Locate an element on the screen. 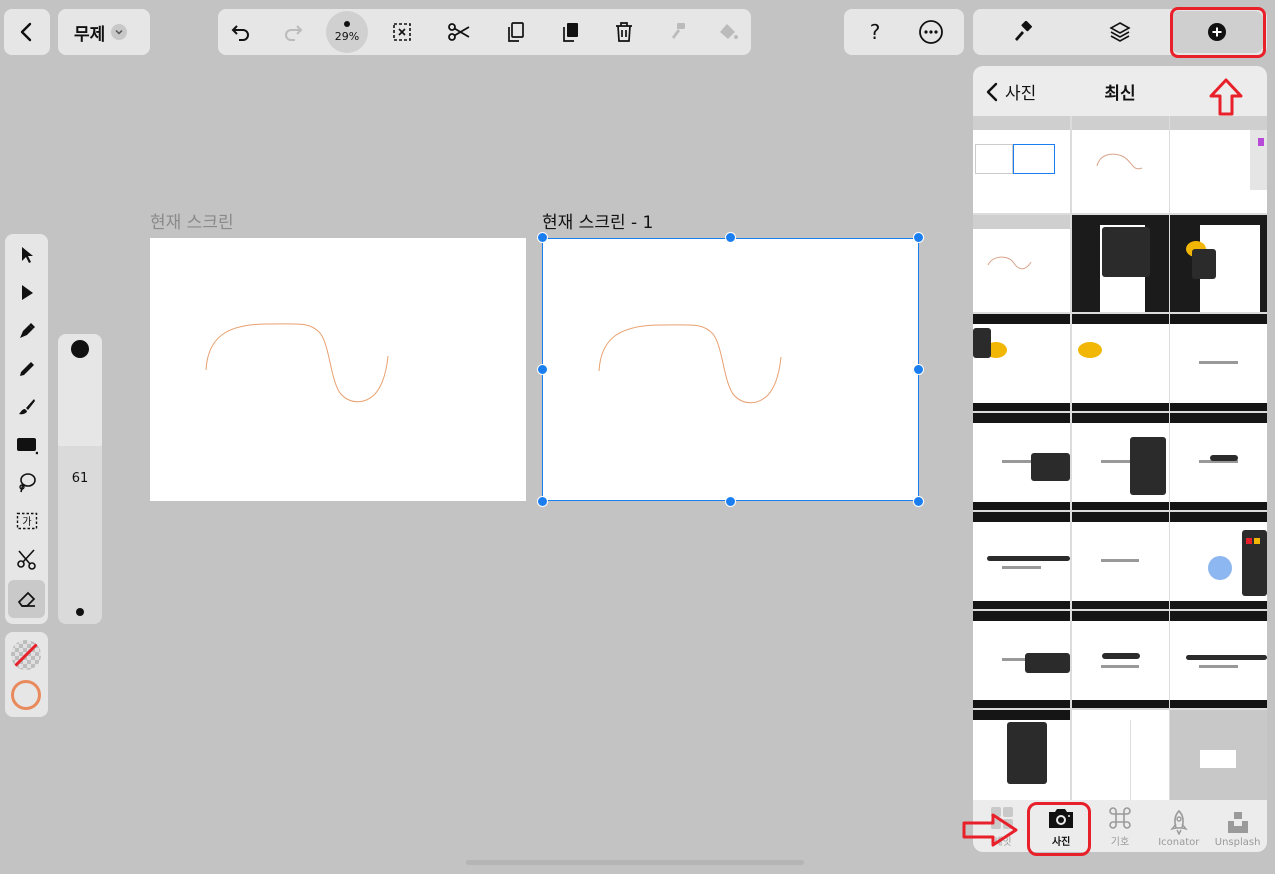  fill-button is located at coordinates (728, 32).